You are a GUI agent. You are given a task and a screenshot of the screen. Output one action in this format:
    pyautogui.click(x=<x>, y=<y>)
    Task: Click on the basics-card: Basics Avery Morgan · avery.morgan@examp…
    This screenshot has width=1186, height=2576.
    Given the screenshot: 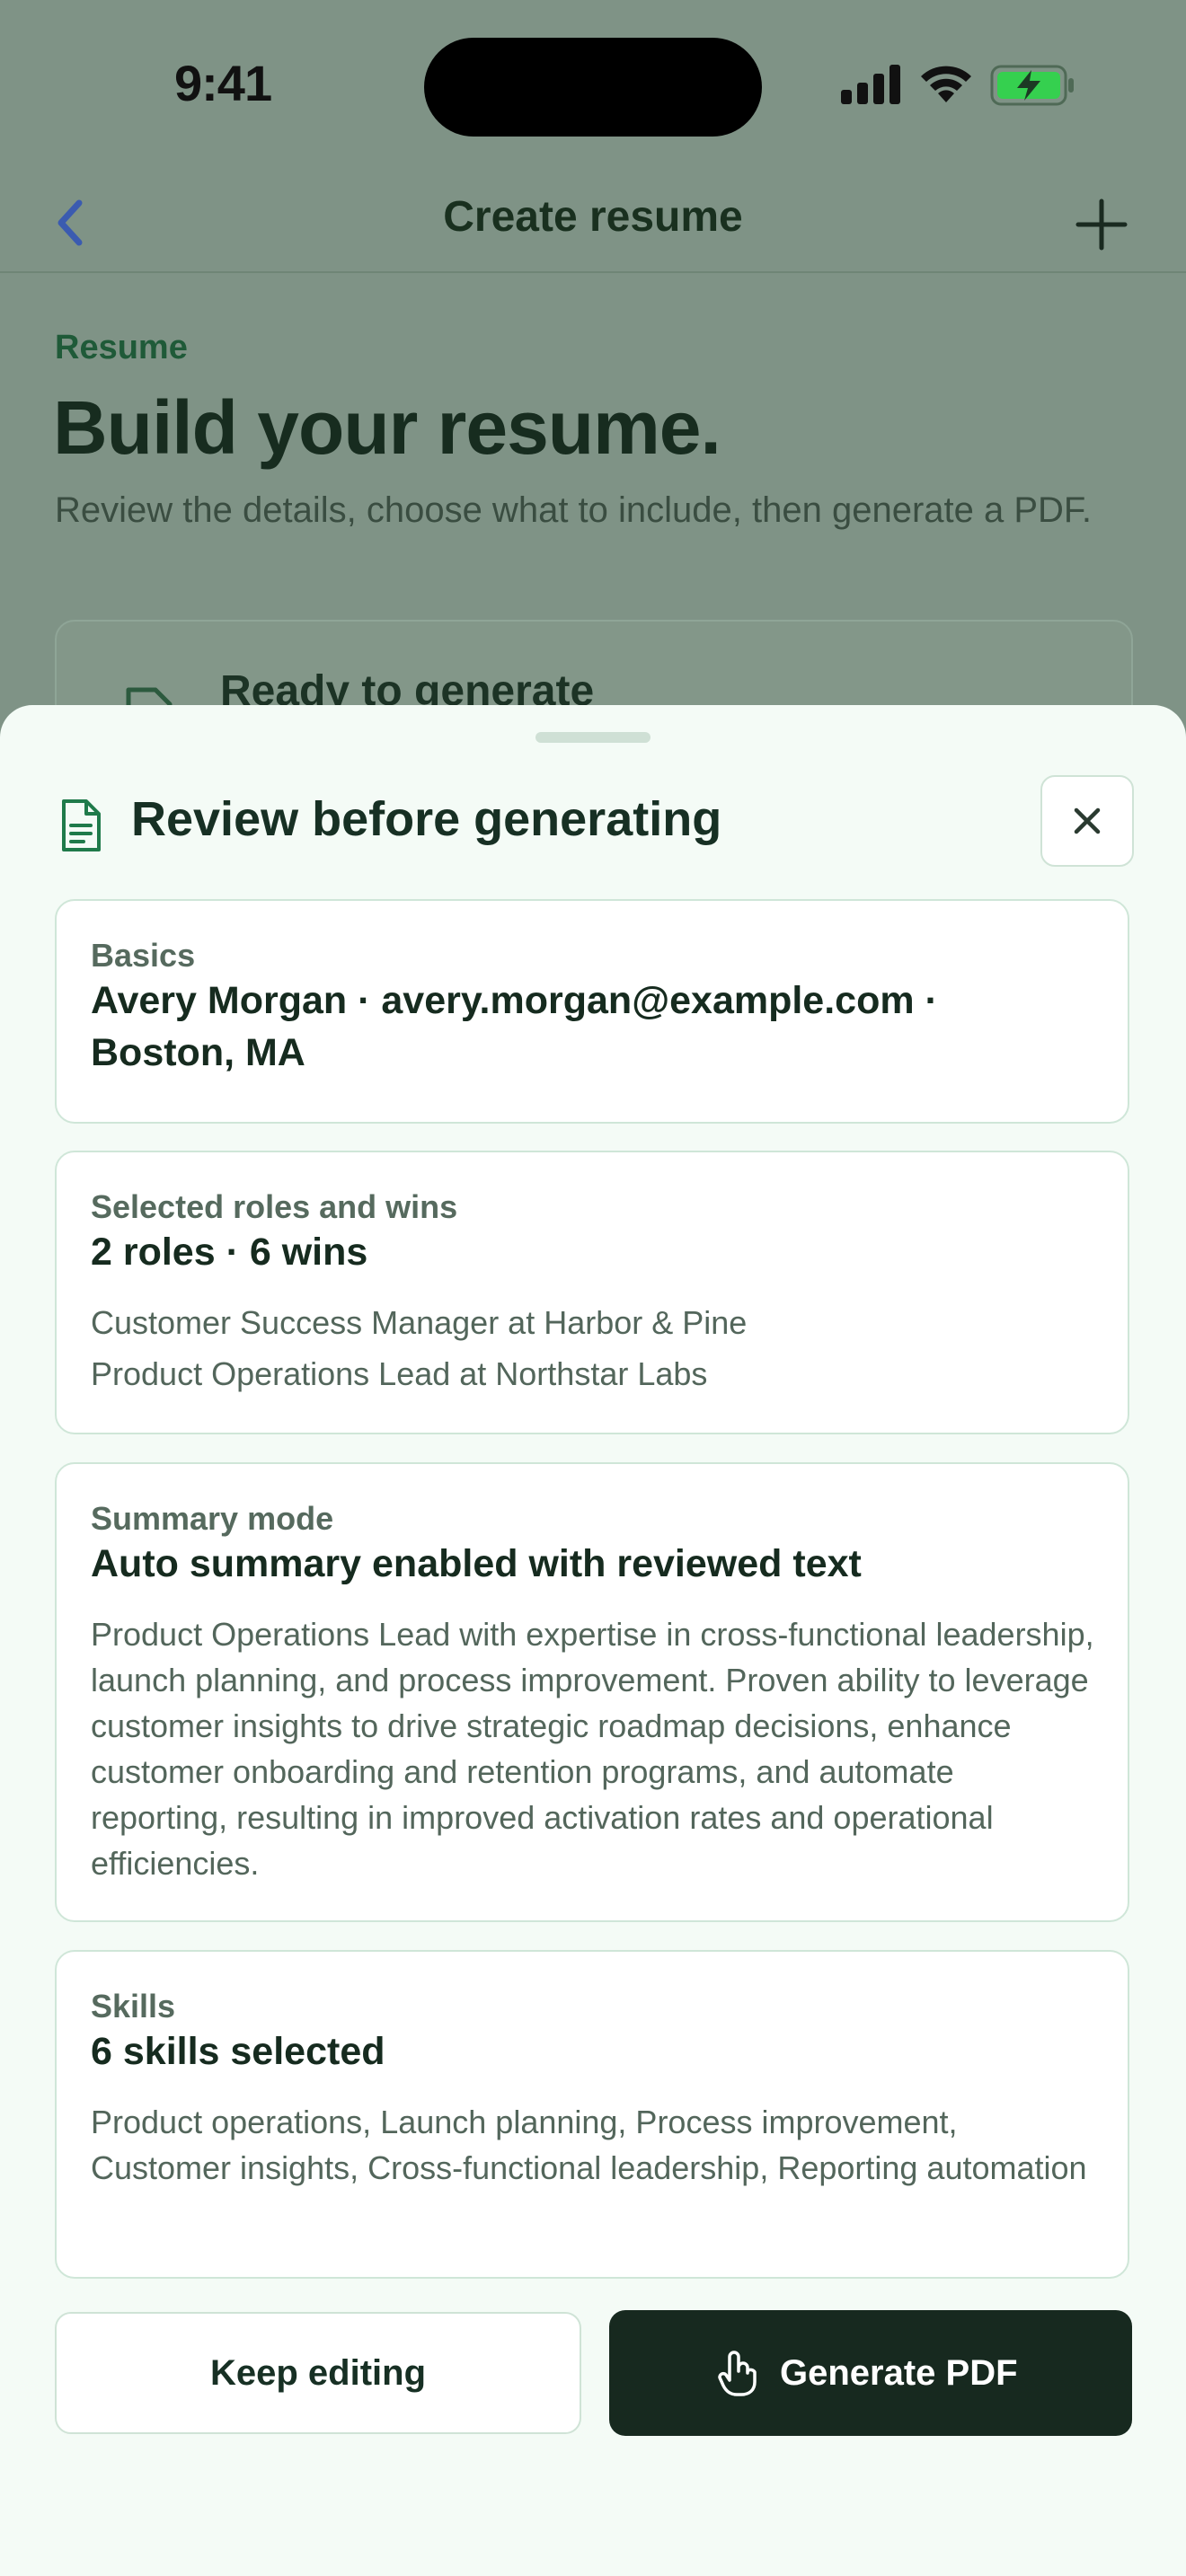 What is the action you would take?
    pyautogui.click(x=592, y=1012)
    